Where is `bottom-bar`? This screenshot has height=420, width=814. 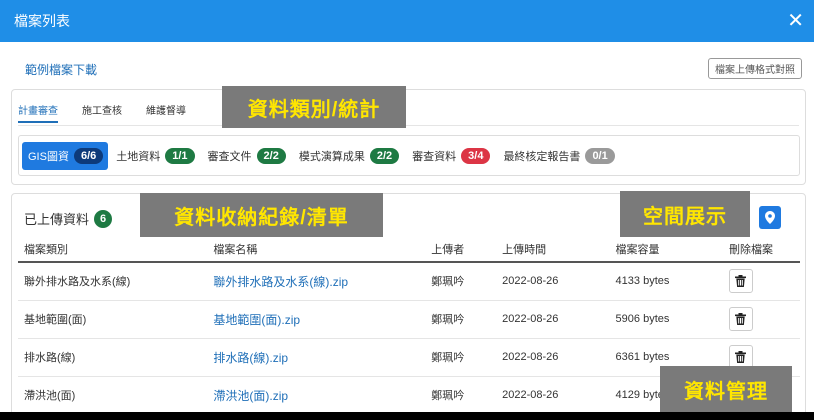
bottom-bar is located at coordinates (407, 416).